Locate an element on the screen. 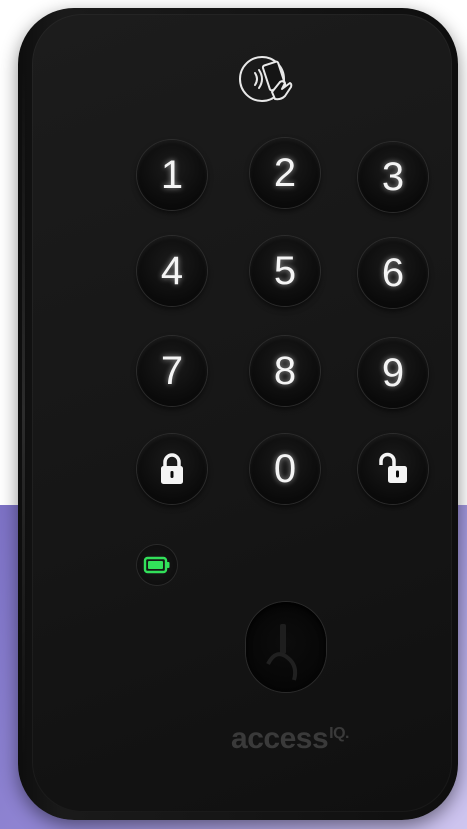 This screenshot has height=829, width=467. lock-key is located at coordinates (172, 469).